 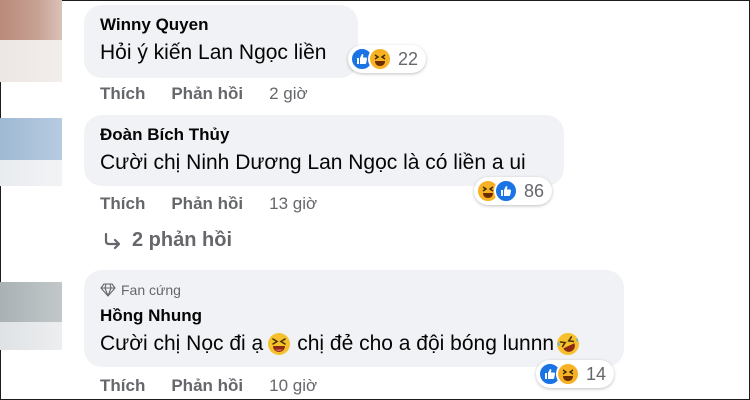 What do you see at coordinates (151, 290) in the screenshot?
I see `fan-badge-label: Fan cứng` at bounding box center [151, 290].